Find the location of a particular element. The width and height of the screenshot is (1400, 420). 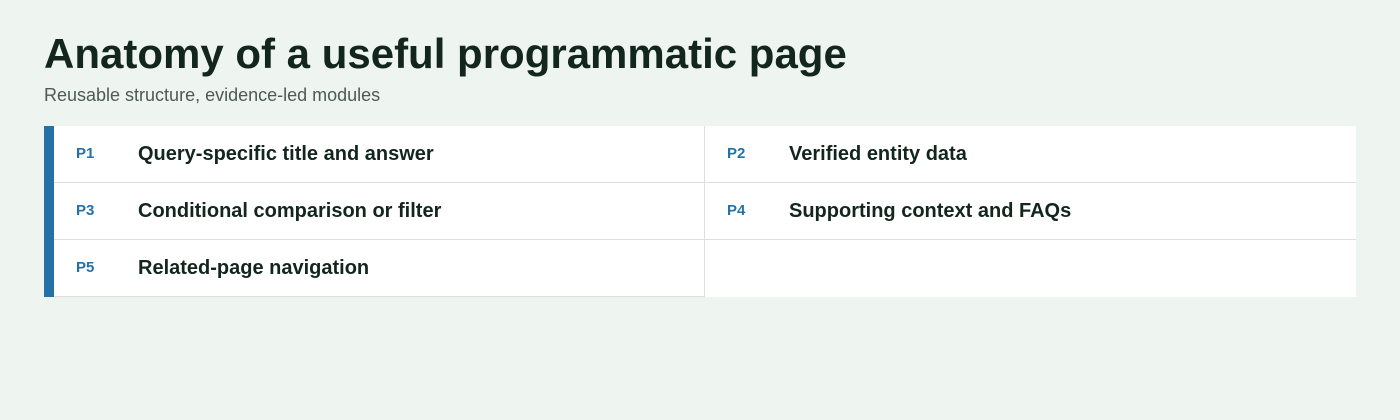

module-label: Related-page navigation is located at coordinates (254, 268).